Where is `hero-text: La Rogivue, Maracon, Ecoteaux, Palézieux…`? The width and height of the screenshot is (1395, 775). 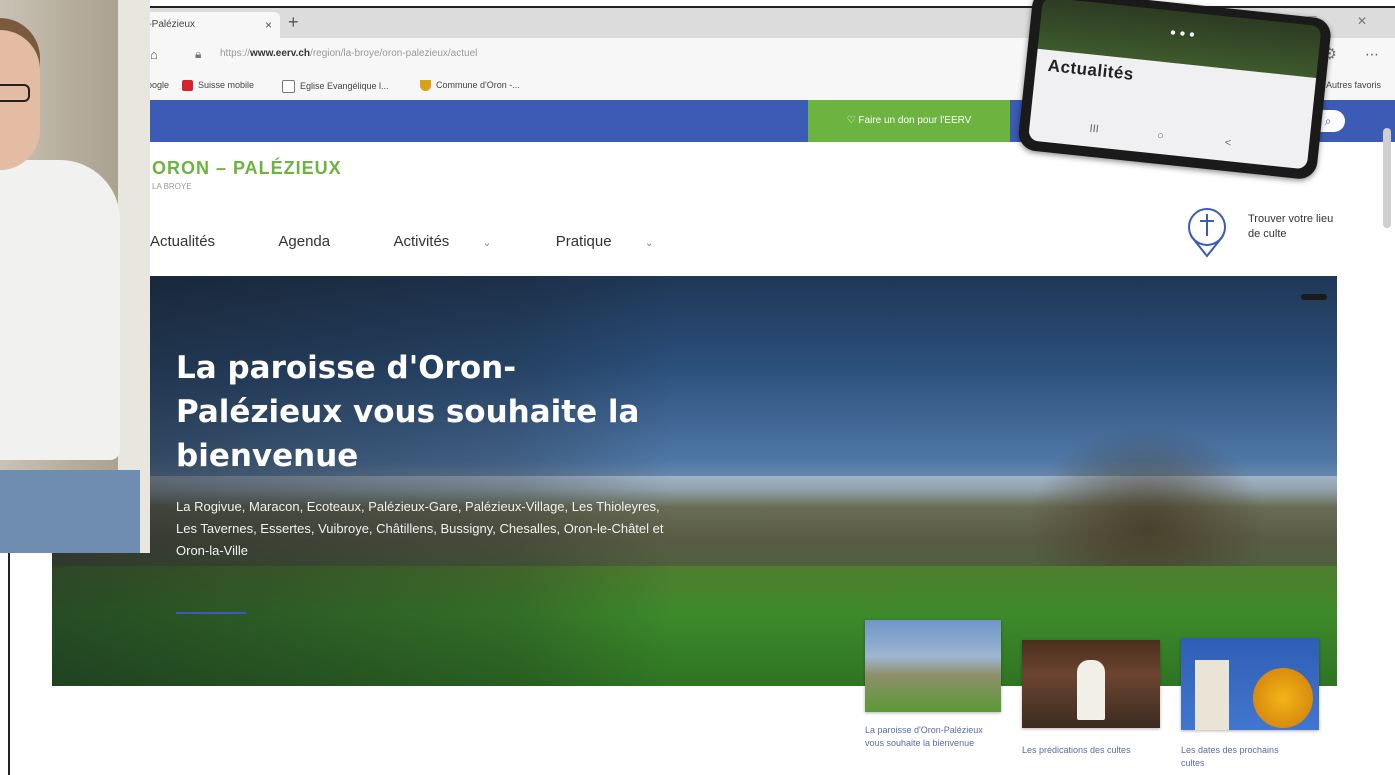
hero-text: La Rogivue, Maracon, Ecoteaux, Palézieux… is located at coordinates (420, 528).